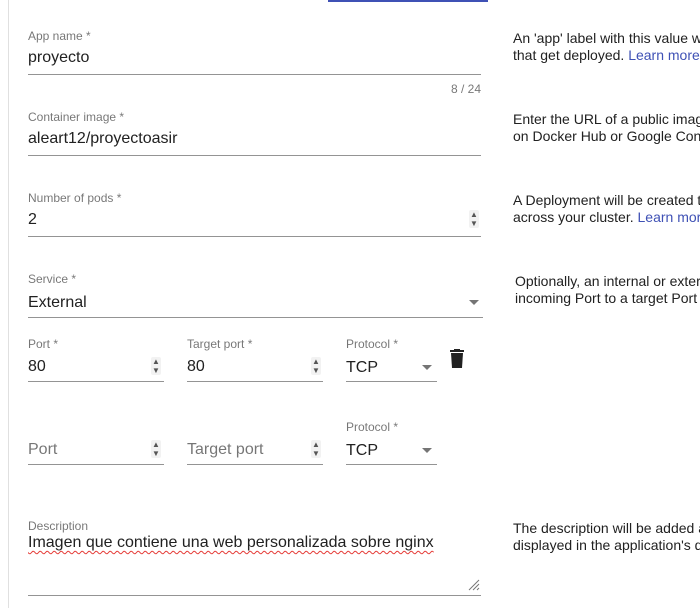  I want to click on app-name-field: App name * proyecto 8 / 24, so click(254, 64).